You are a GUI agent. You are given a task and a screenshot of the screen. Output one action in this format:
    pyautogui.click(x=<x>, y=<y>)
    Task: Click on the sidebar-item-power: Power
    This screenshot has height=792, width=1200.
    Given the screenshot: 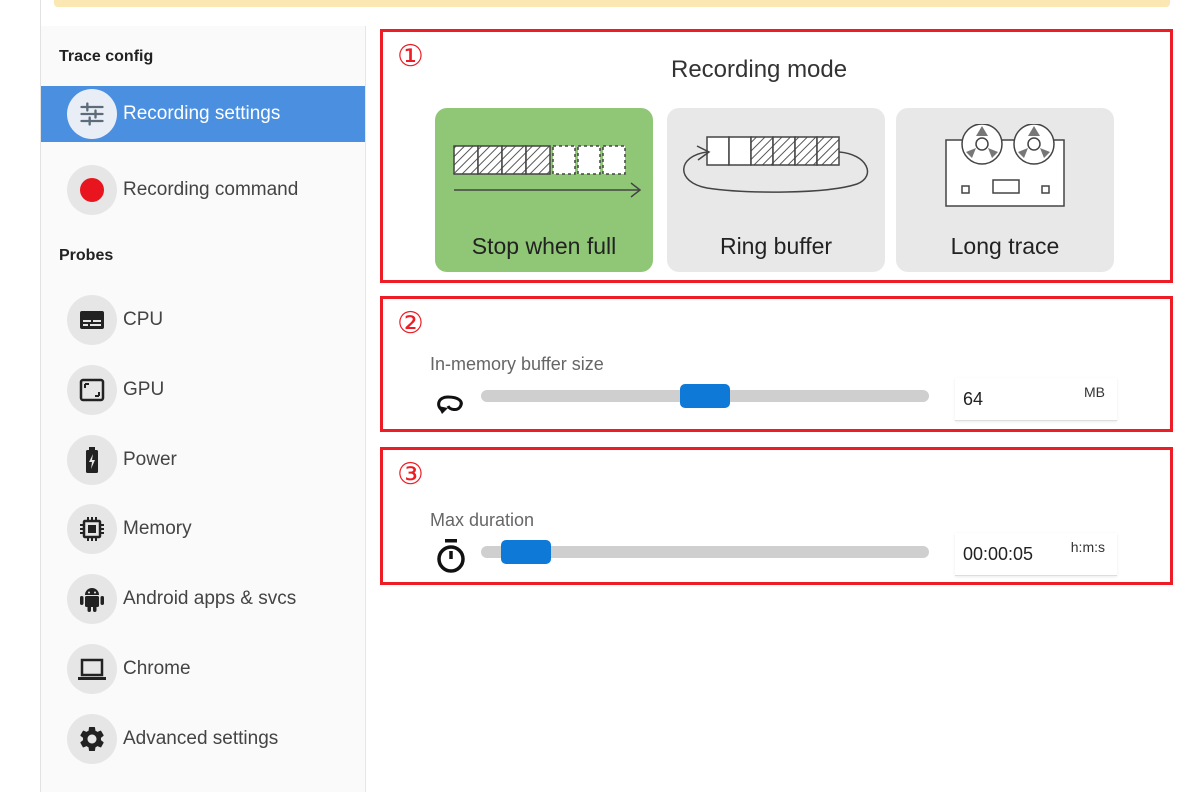 What is the action you would take?
    pyautogui.click(x=203, y=460)
    